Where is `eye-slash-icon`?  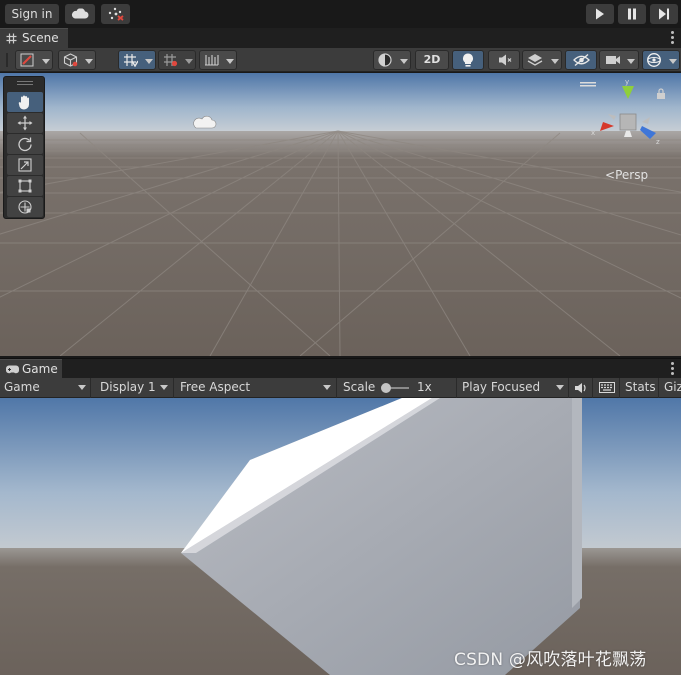
eye-slash-icon is located at coordinates (581, 60).